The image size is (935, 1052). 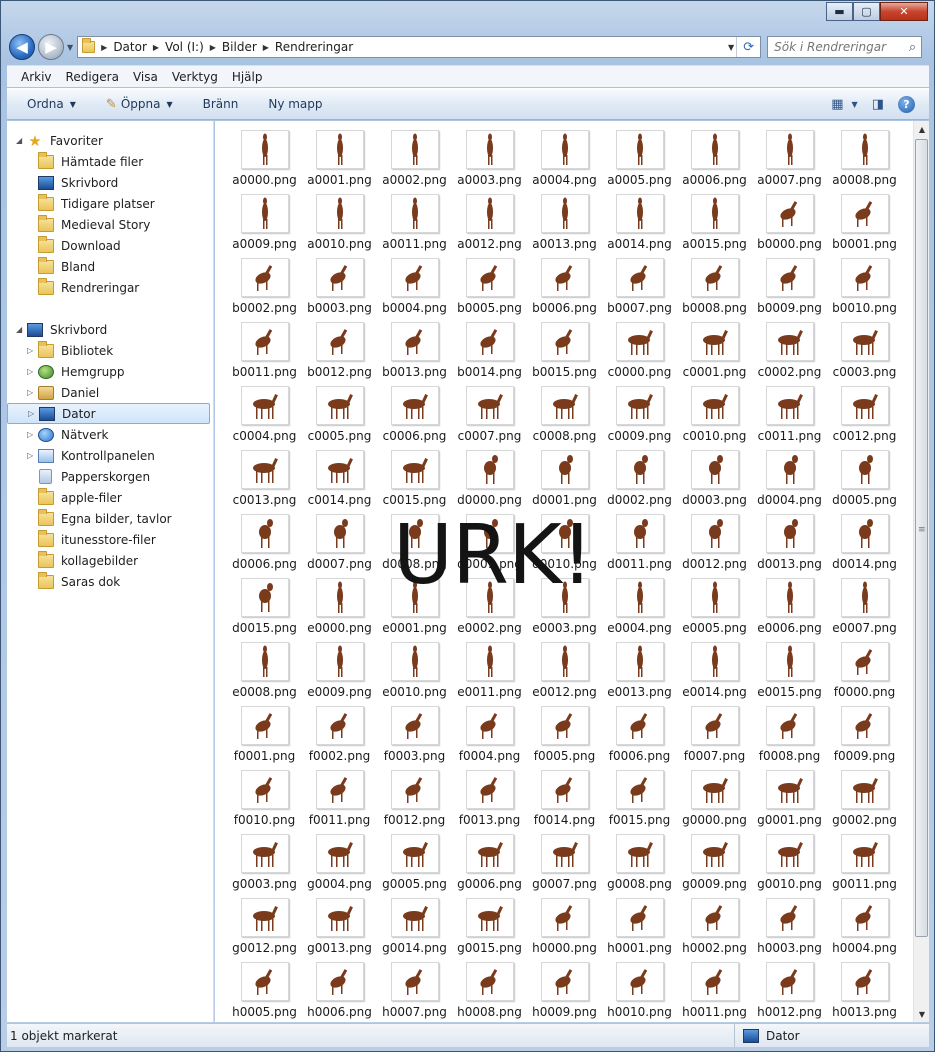 I want to click on file-item: g0007.png, so click(x=564, y=866).